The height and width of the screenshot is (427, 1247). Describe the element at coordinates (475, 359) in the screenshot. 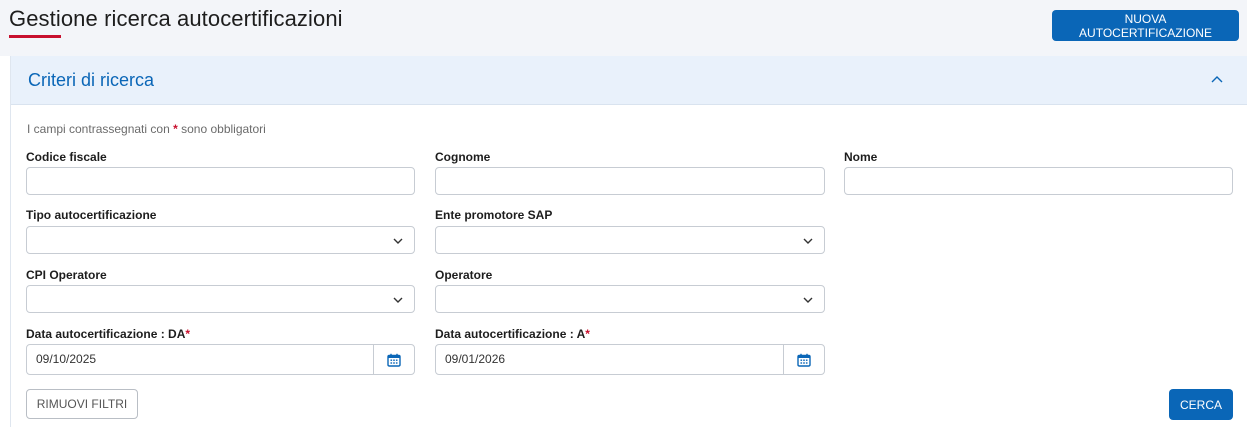

I see `data-a-value: 09/01/2026` at that location.